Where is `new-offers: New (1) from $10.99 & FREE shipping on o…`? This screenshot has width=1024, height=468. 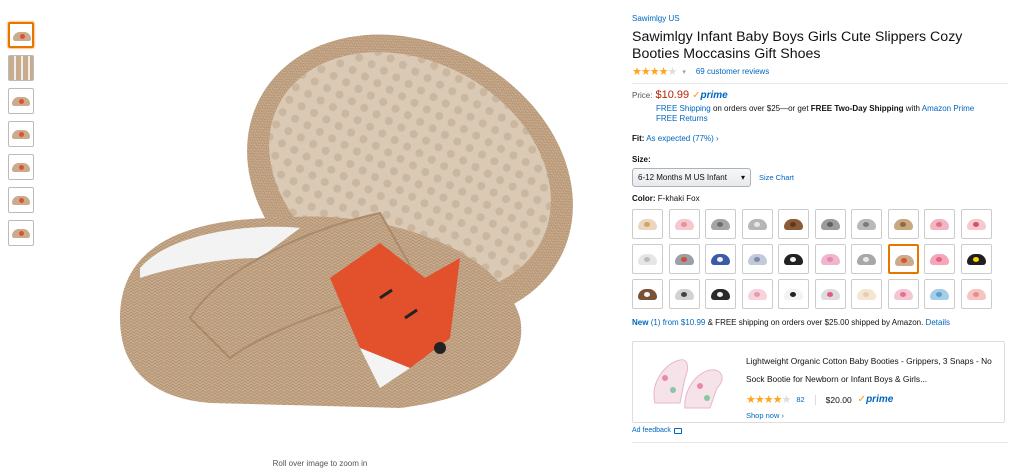
new-offers: New (1) from $10.99 & FREE shipping on o… is located at coordinates (791, 322).